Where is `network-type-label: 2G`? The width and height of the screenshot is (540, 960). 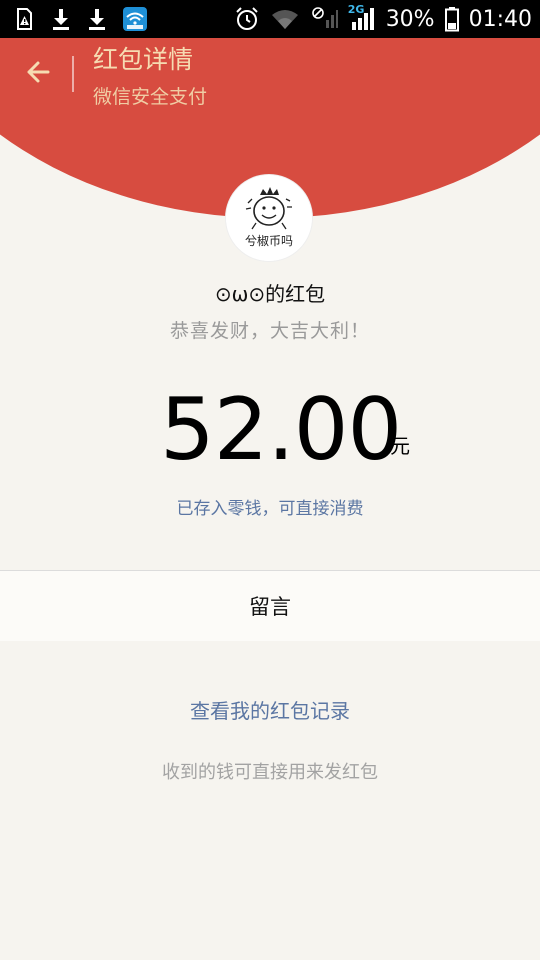 network-type-label: 2G is located at coordinates (356, 9).